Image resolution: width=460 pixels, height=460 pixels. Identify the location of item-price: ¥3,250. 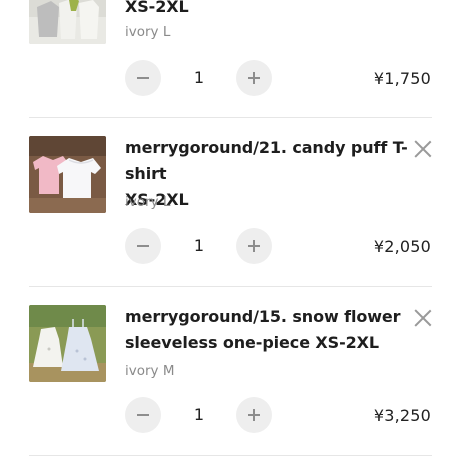
(402, 415).